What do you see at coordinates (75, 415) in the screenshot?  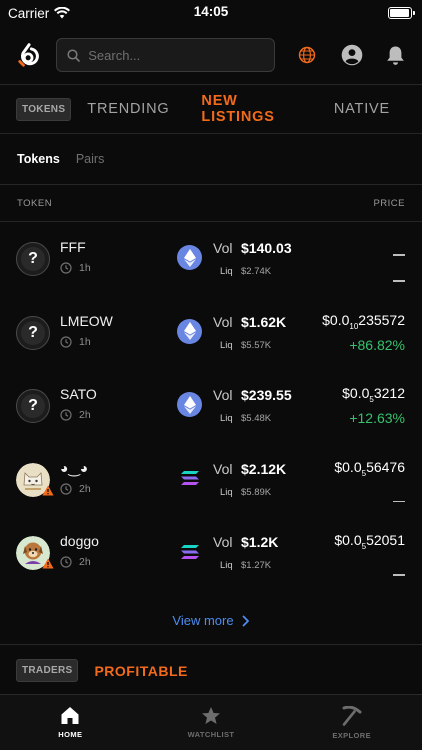 I see `token-age: 2h` at bounding box center [75, 415].